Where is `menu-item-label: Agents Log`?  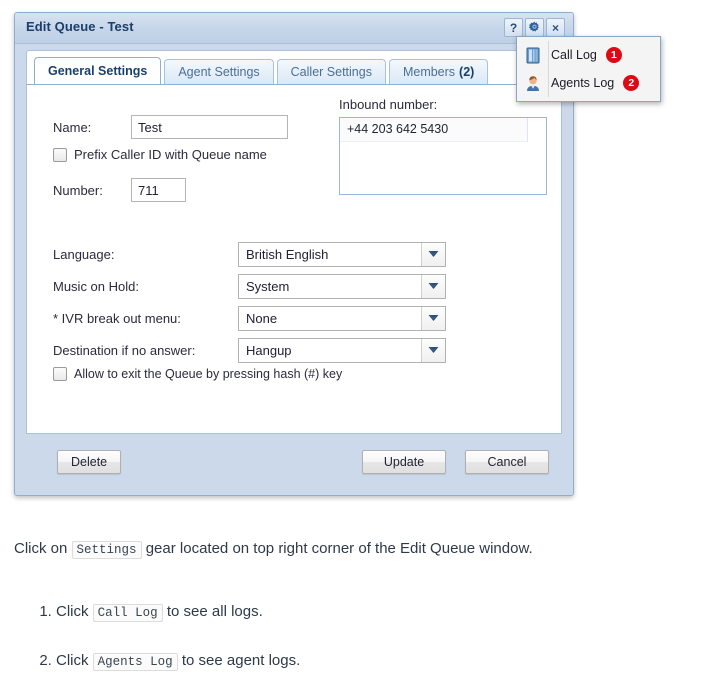 menu-item-label: Agents Log is located at coordinates (583, 83).